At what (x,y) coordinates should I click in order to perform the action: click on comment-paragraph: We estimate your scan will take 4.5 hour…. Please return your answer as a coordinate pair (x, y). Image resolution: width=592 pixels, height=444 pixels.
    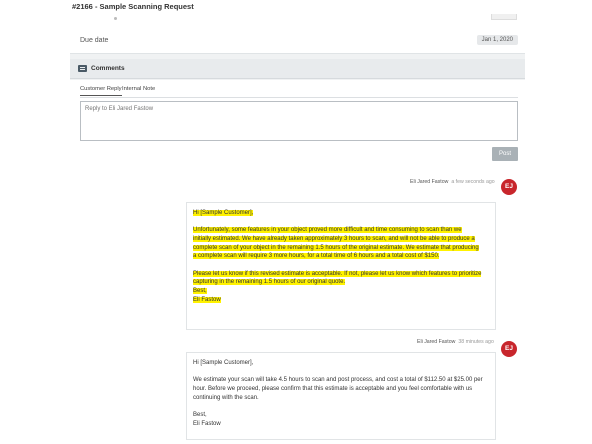
    Looking at the image, I should click on (341, 389).